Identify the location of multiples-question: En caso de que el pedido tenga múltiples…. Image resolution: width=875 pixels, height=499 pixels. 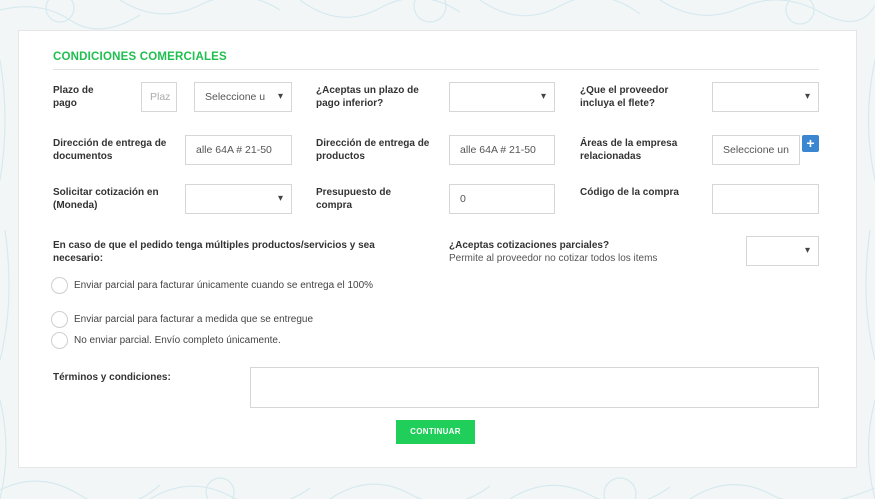
(214, 252).